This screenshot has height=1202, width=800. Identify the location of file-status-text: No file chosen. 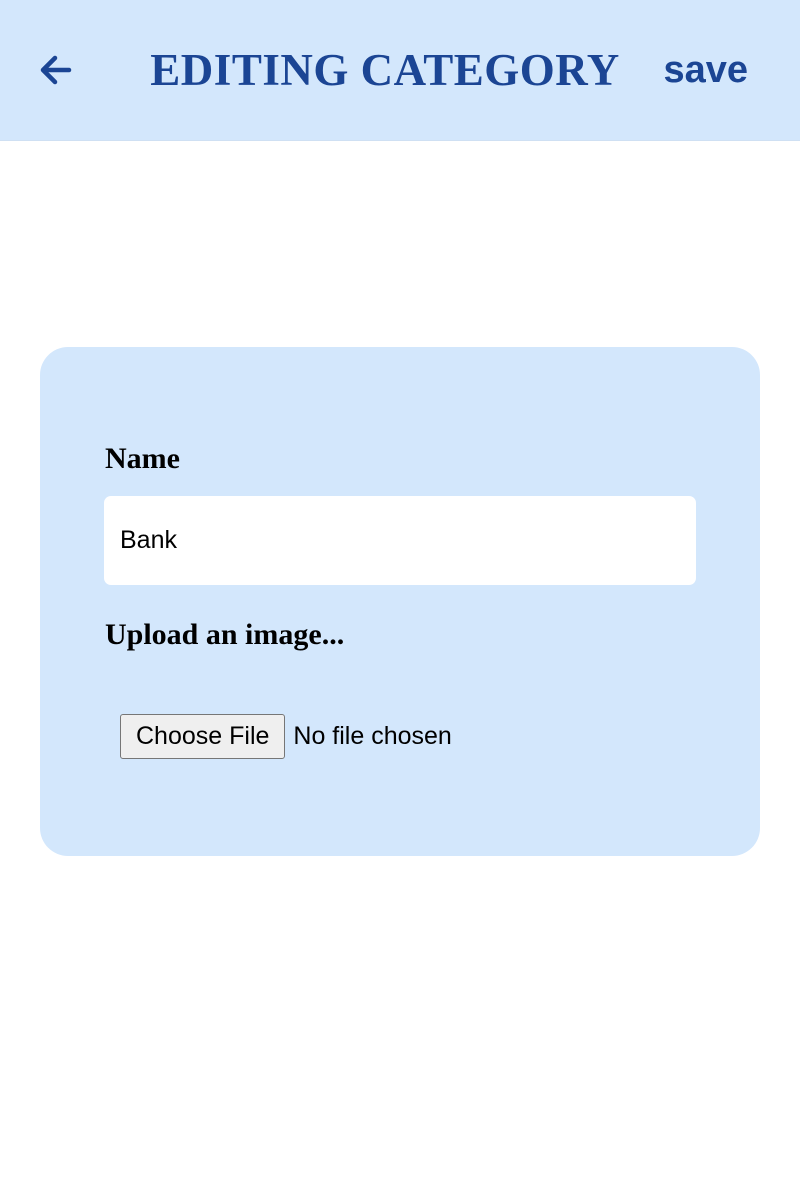
(372, 736).